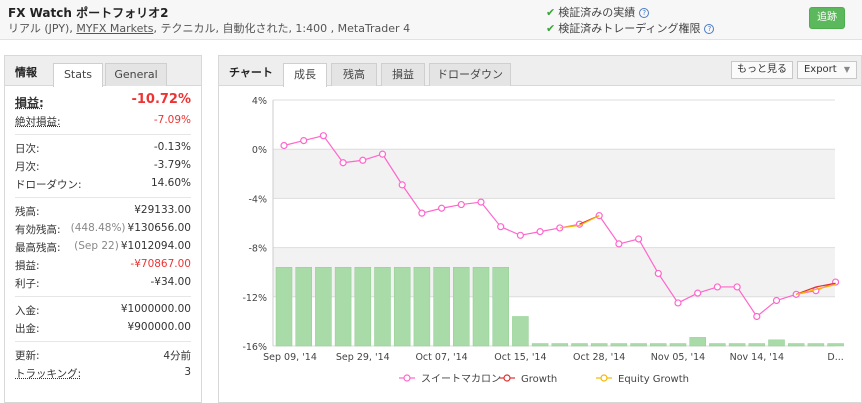  I want to click on stat-label: 日次:, so click(27, 149).